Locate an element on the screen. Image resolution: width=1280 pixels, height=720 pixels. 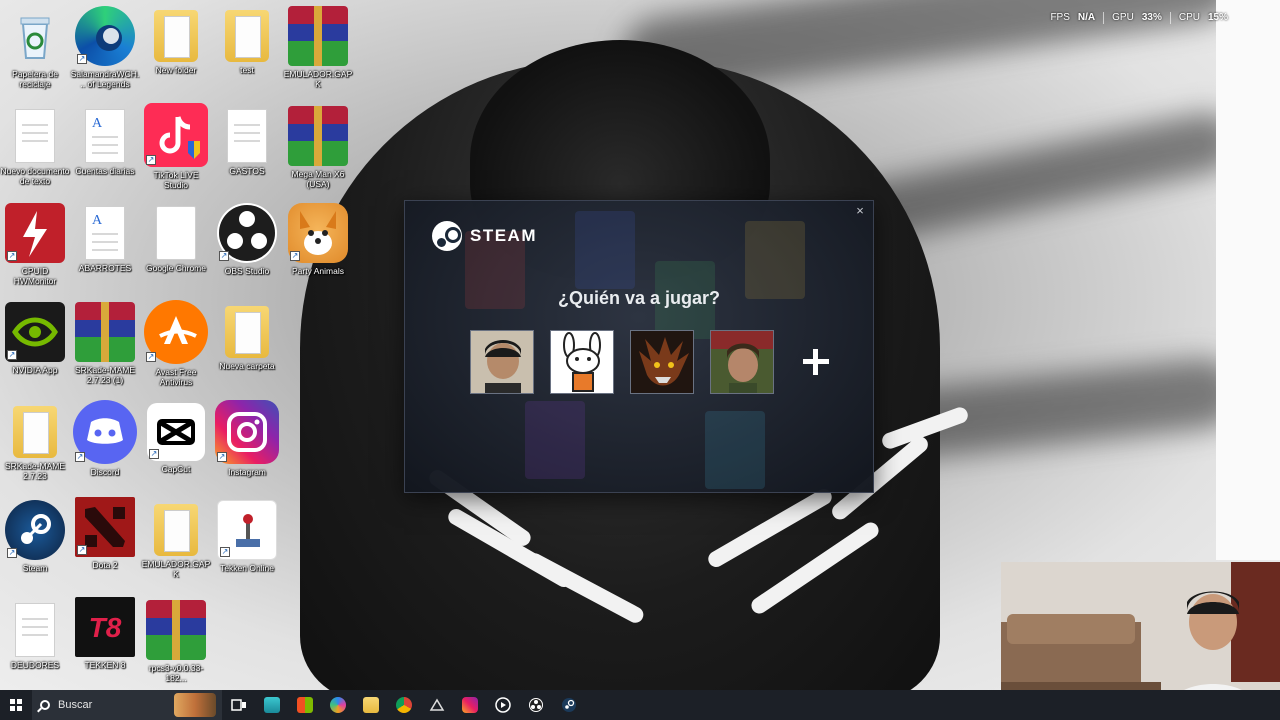
fps-value: N/A is located at coordinates (1086, 17).